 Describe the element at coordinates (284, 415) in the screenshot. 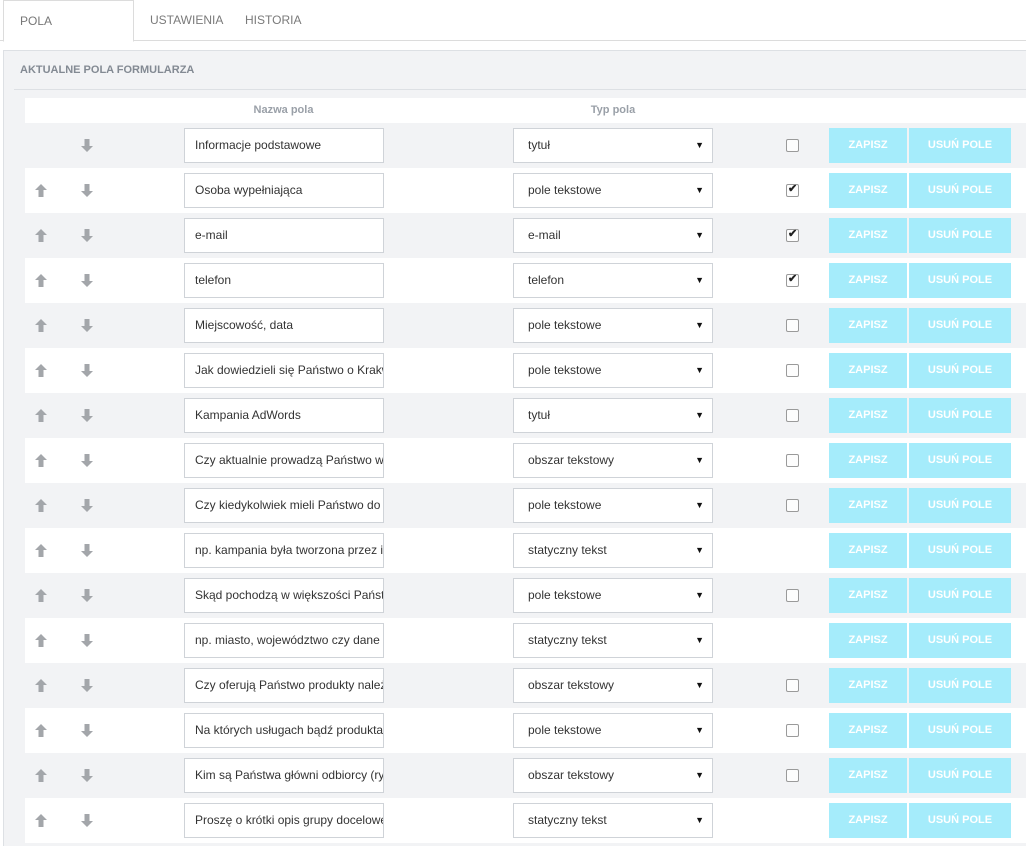

I see `field-name-input: Kampania AdWords` at that location.